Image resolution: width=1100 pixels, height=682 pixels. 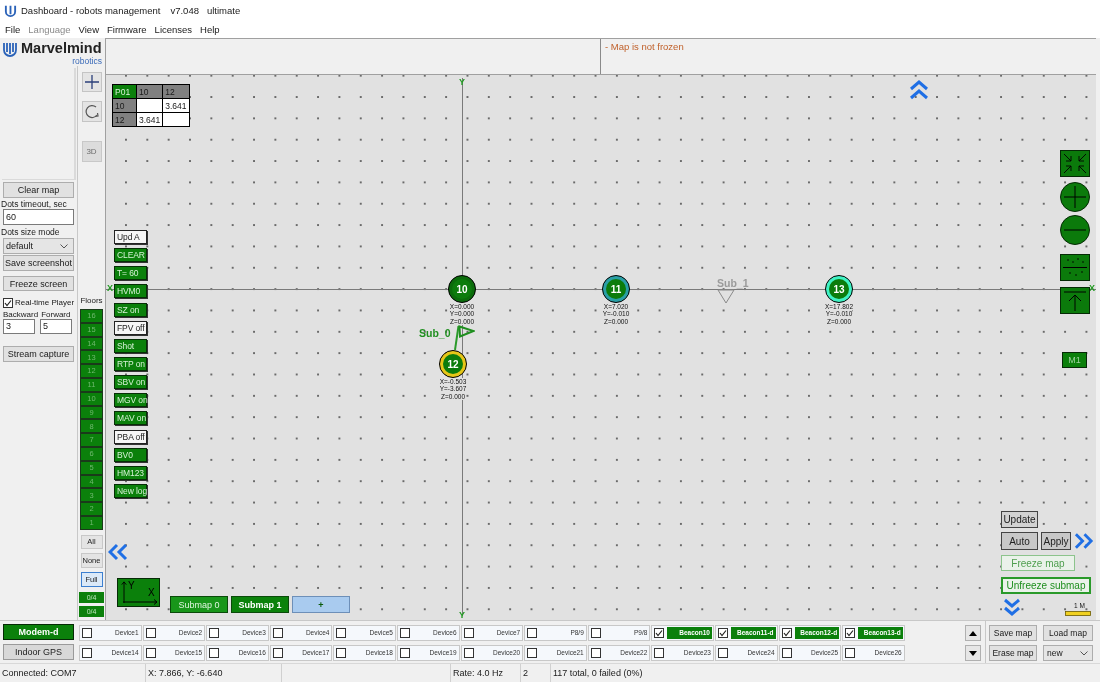 What do you see at coordinates (1075, 230) in the screenshot?
I see `zoom-out-icon` at bounding box center [1075, 230].